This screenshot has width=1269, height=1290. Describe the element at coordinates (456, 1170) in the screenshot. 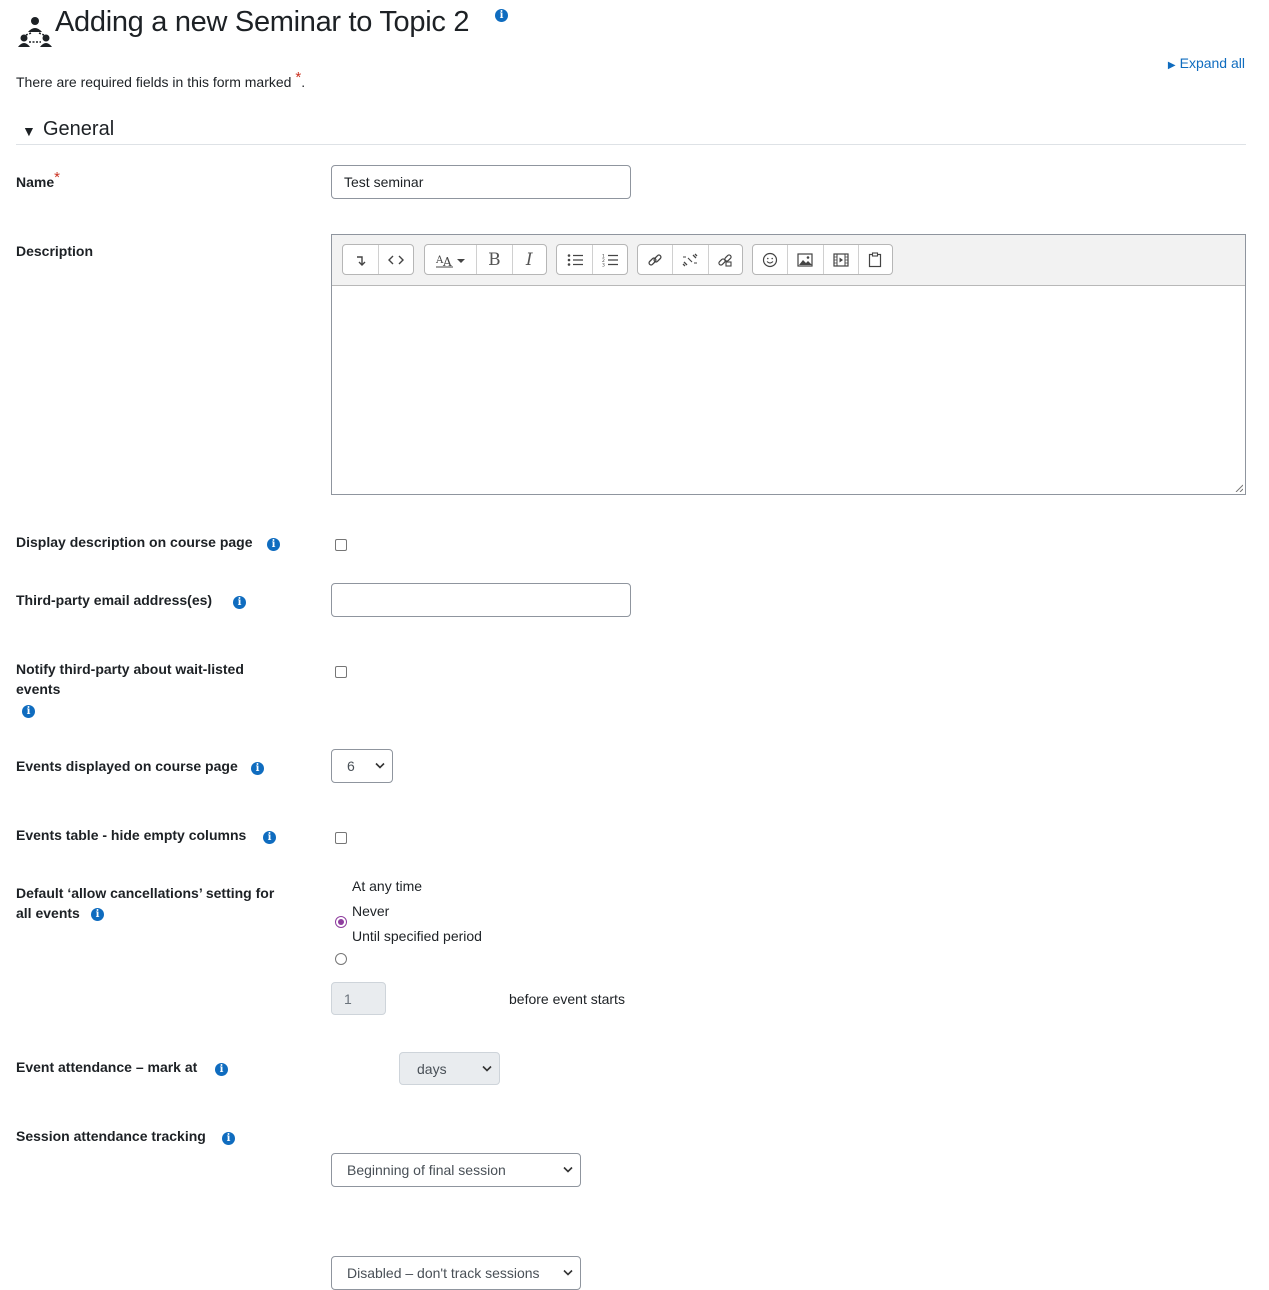

I see `attendance-mark-at-select: Beginning of final session` at that location.